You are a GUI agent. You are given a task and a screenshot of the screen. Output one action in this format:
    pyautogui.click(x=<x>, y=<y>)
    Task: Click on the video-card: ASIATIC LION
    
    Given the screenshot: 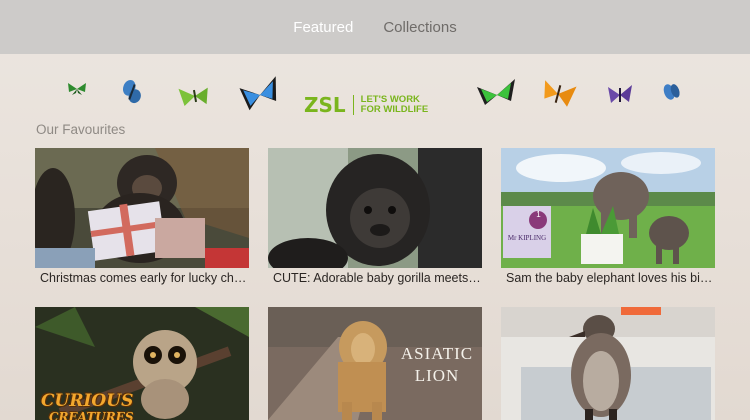 What is the action you would take?
    pyautogui.click(x=375, y=363)
    